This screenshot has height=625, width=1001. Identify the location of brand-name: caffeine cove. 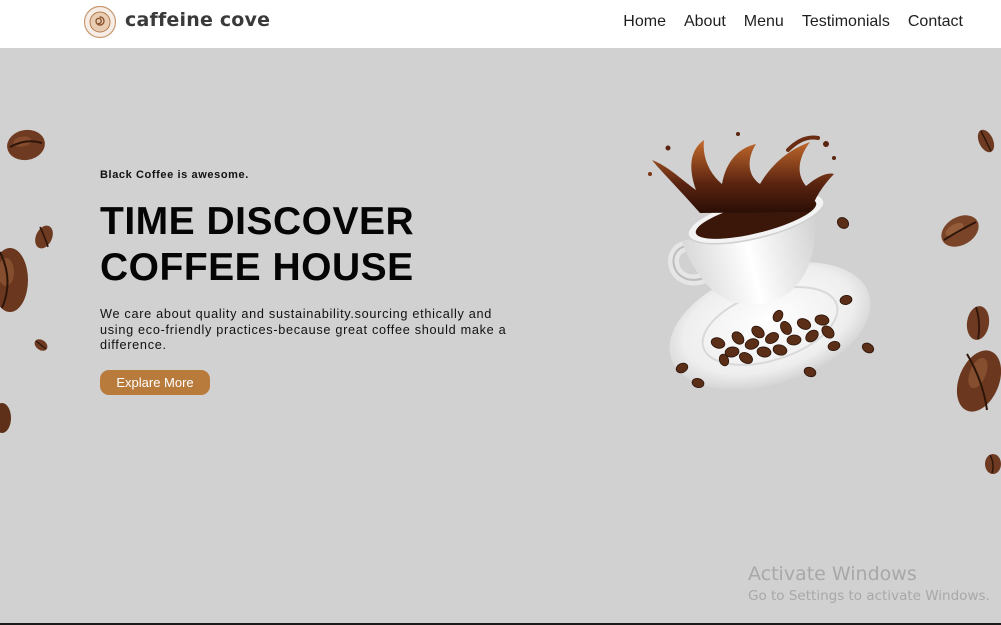
(197, 20).